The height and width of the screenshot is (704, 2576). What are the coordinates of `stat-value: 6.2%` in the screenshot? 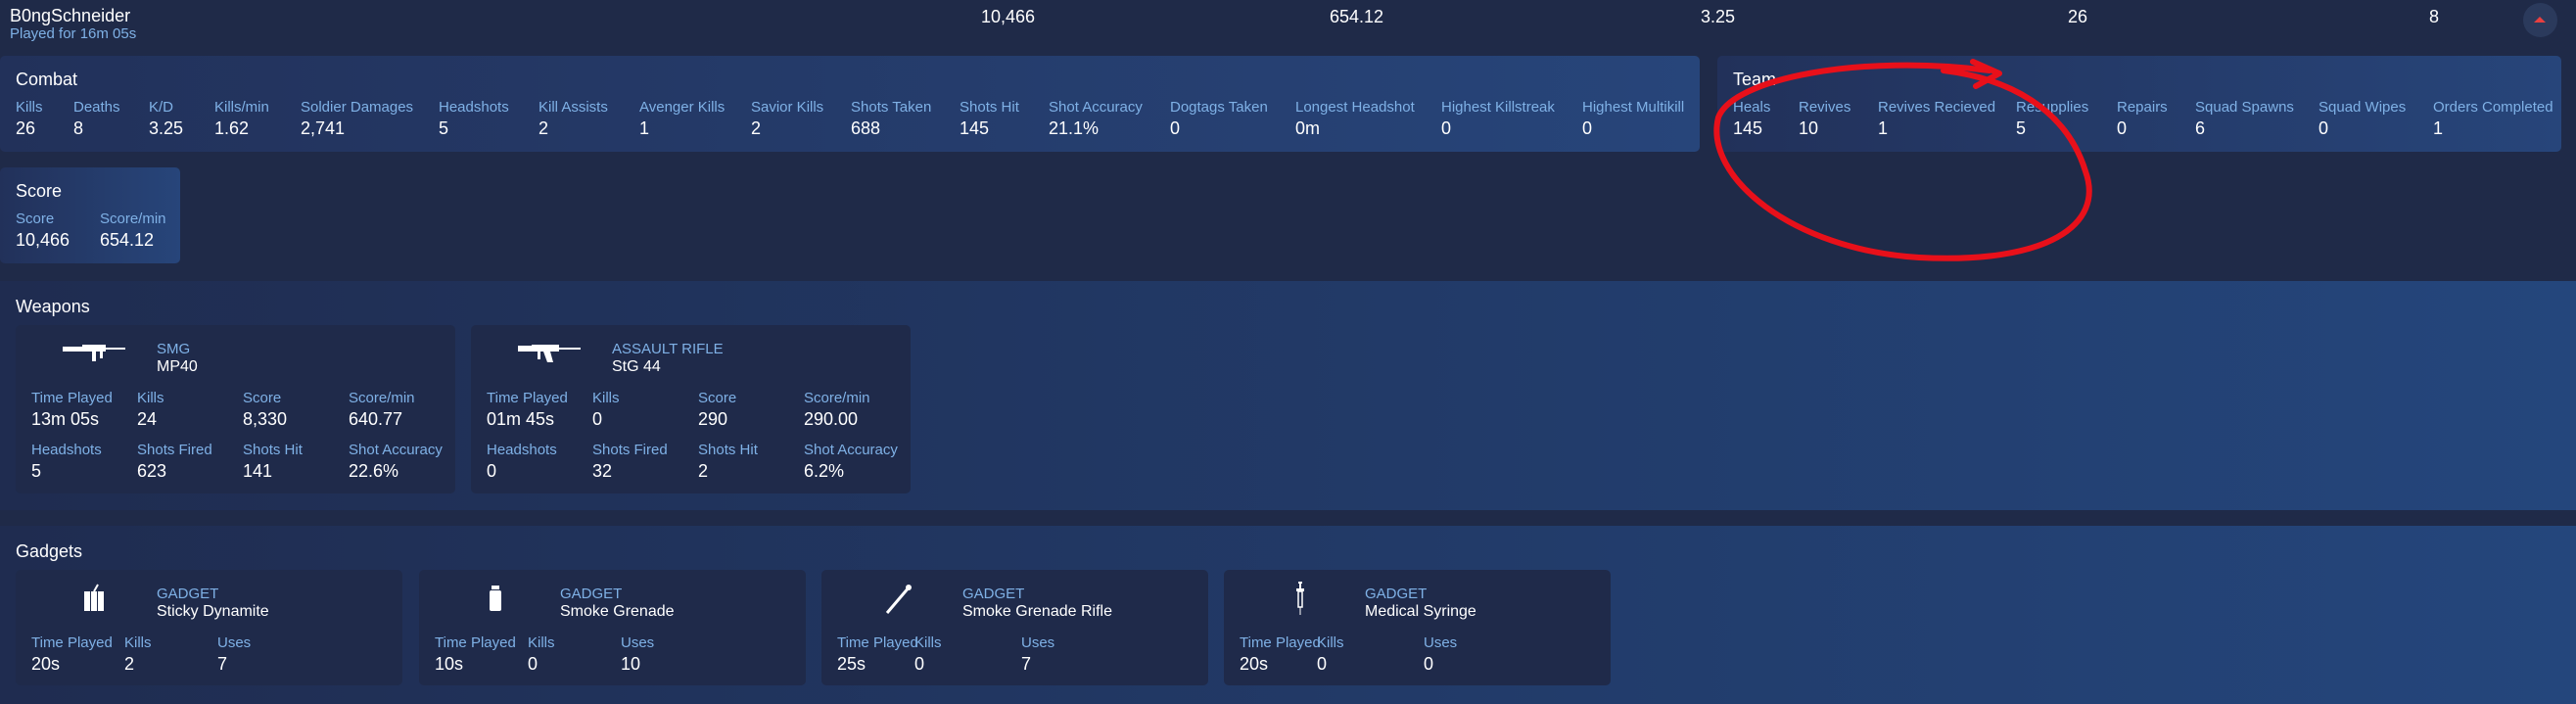 It's located at (824, 471).